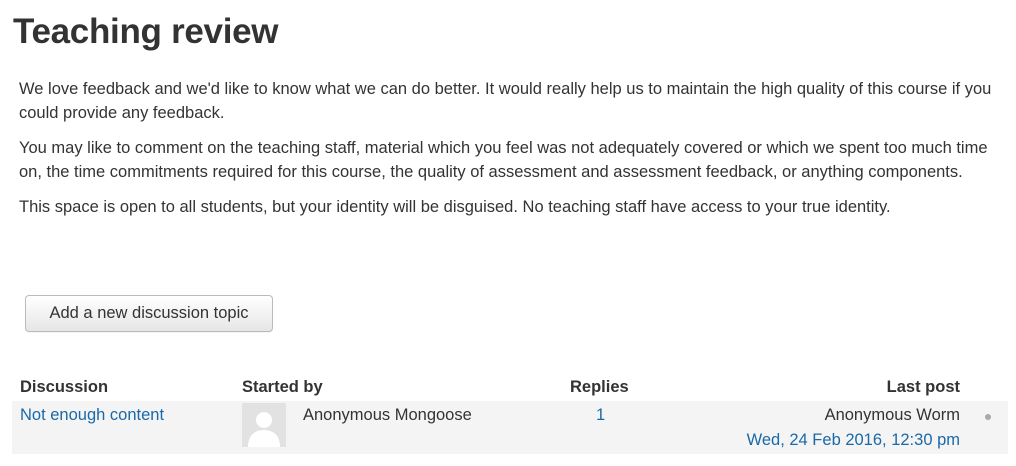  Describe the element at coordinates (92, 415) in the screenshot. I see `discussion-link: Not enough content` at that location.